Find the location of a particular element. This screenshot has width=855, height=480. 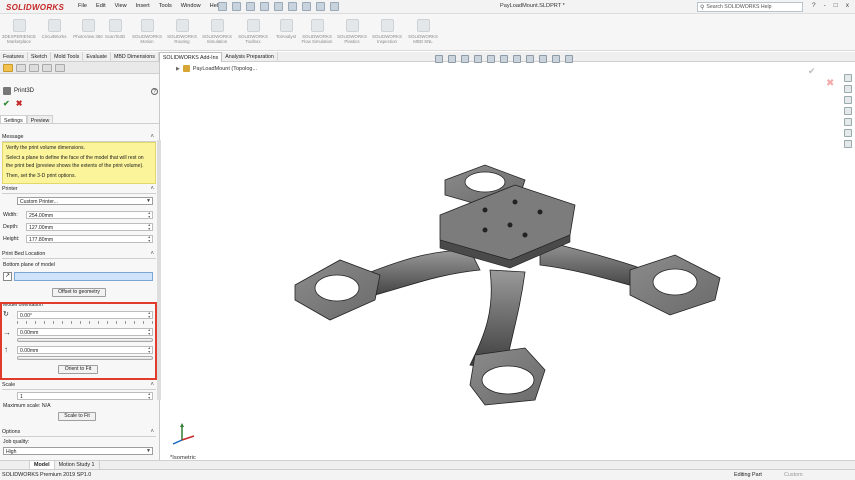

tab-features: Features is located at coordinates (14, 57).